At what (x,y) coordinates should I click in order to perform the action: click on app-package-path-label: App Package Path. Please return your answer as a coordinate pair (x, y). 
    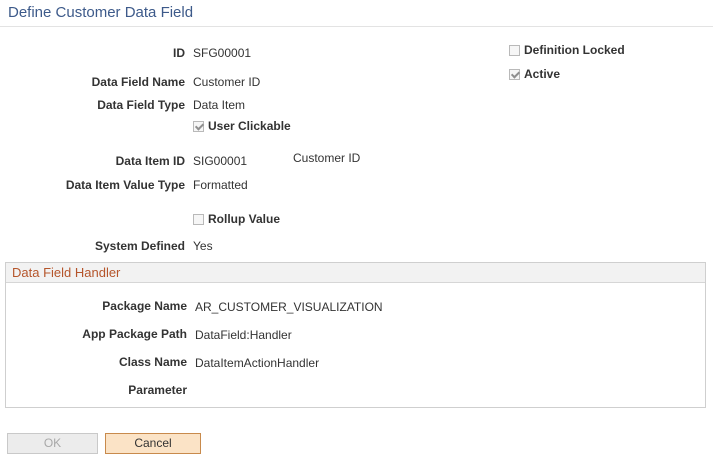
    Looking at the image, I should click on (134, 334).